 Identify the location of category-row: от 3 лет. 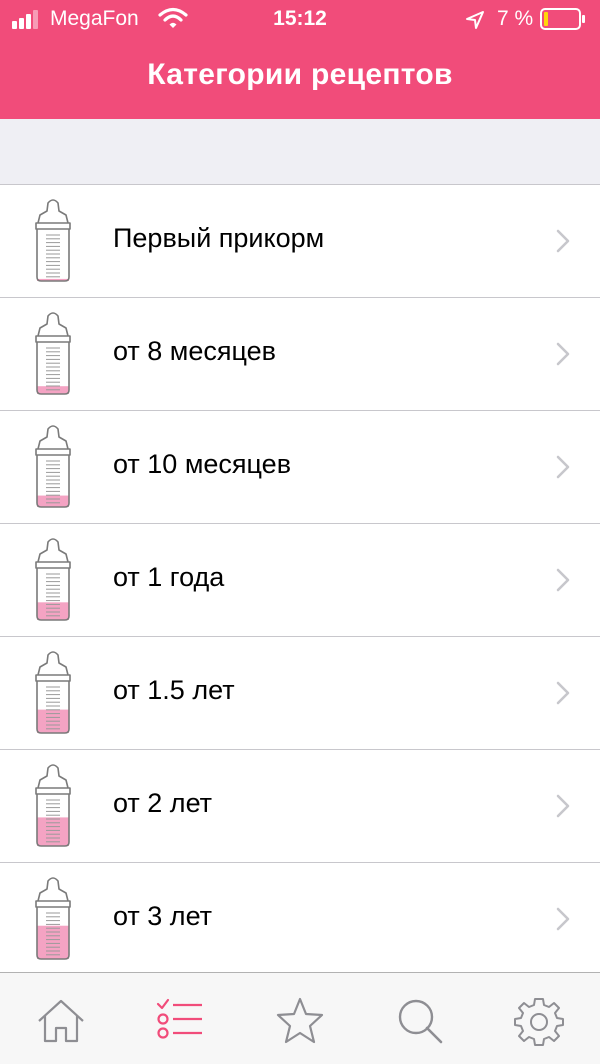
(300, 919).